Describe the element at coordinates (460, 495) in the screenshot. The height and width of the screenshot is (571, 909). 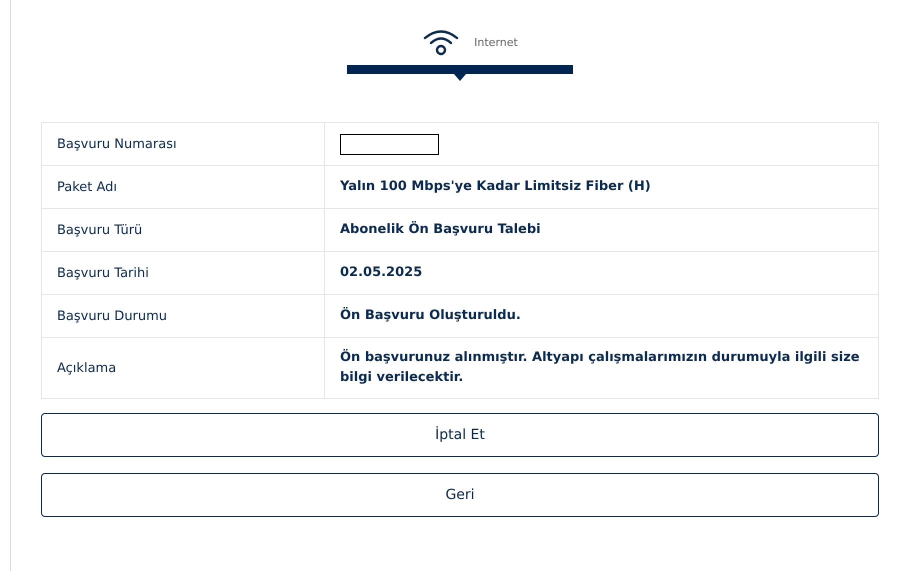
I see `action-button: Geri` at that location.